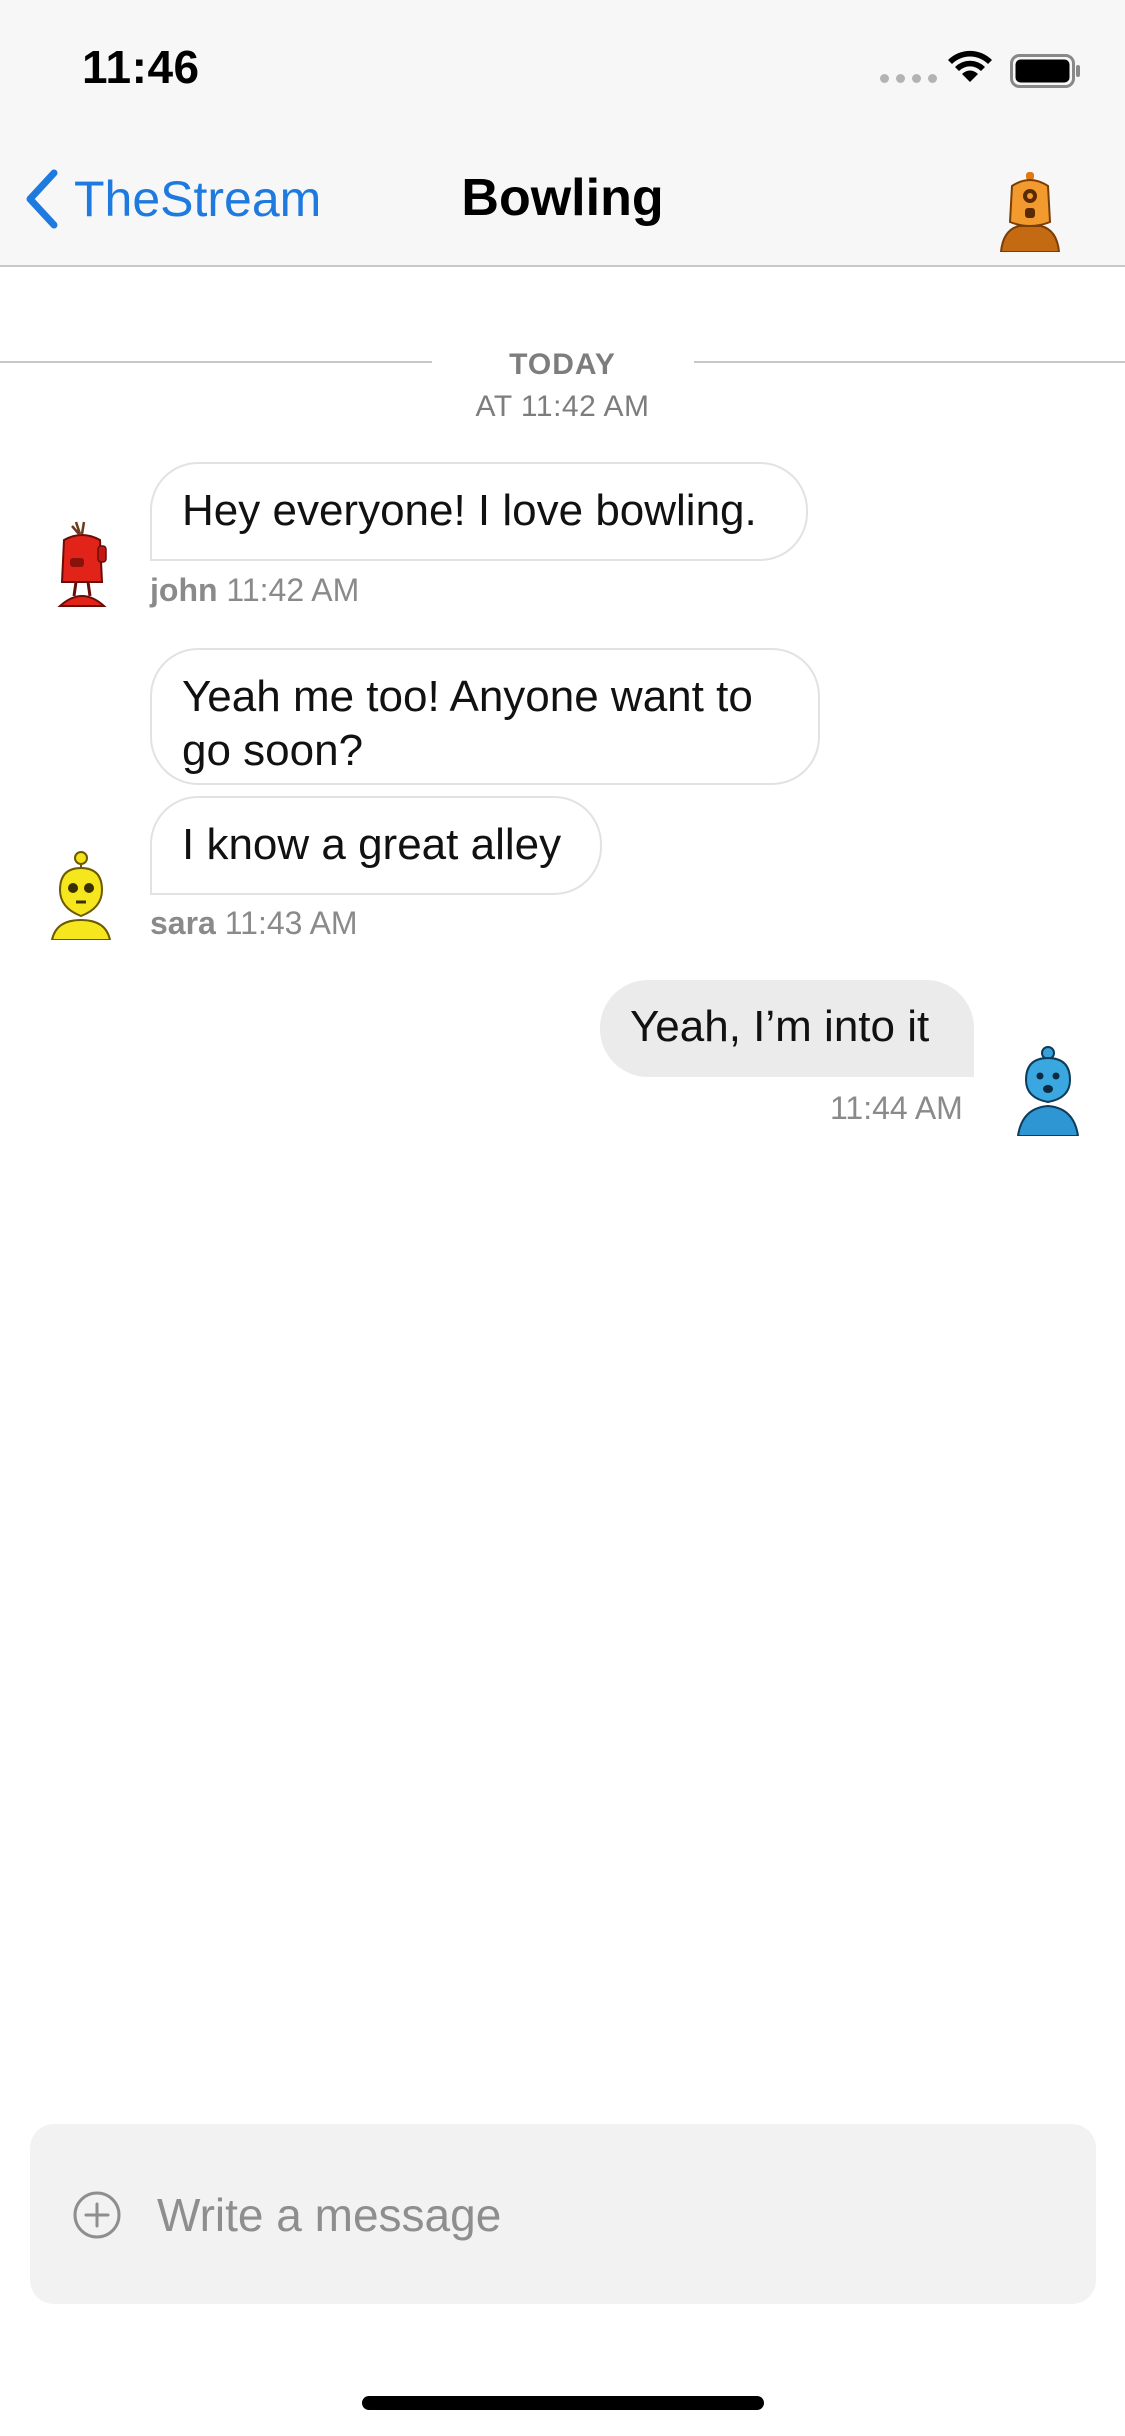 The height and width of the screenshot is (2436, 1125). Describe the element at coordinates (469, 510) in the screenshot. I see `message-text: Hey everyone! I love bowling.` at that location.